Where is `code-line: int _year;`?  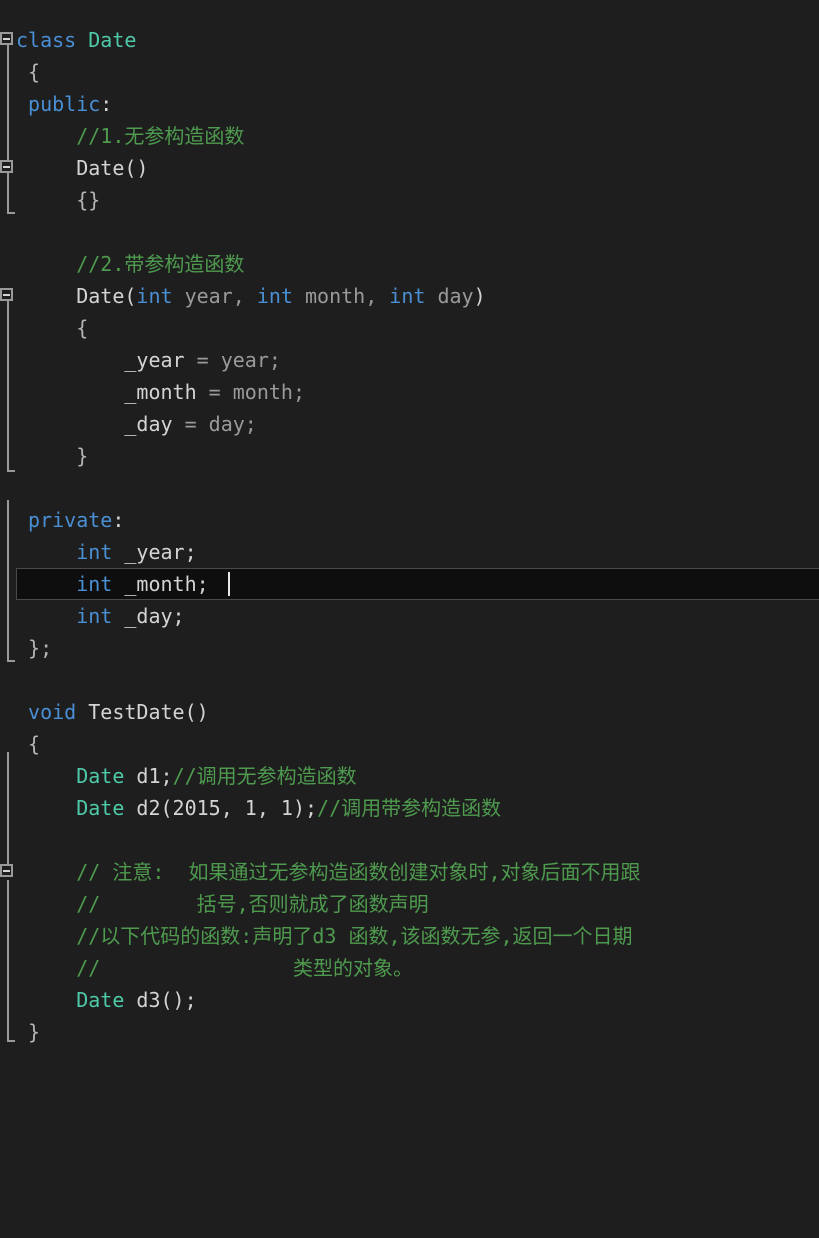 code-line: int _year; is located at coordinates (409, 552).